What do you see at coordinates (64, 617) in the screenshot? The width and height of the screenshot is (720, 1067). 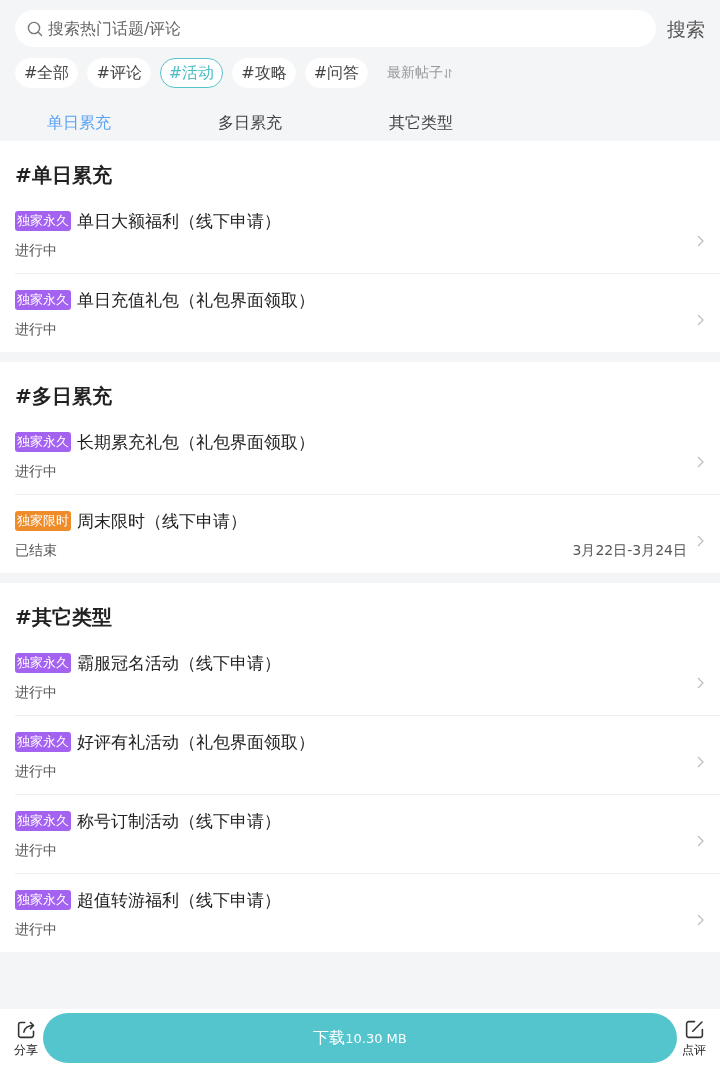 I see `section-title: #其它类型` at bounding box center [64, 617].